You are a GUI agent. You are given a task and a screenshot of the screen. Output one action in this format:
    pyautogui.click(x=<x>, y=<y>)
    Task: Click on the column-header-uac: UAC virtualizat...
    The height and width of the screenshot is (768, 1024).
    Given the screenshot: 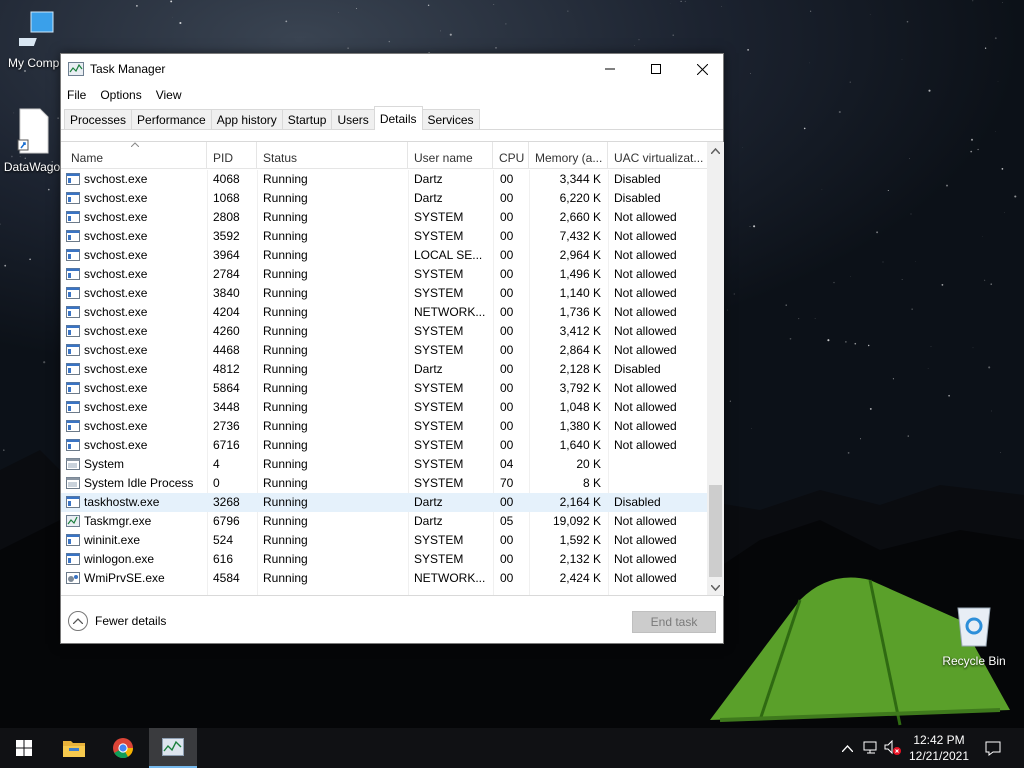 What is the action you would take?
    pyautogui.click(x=657, y=155)
    